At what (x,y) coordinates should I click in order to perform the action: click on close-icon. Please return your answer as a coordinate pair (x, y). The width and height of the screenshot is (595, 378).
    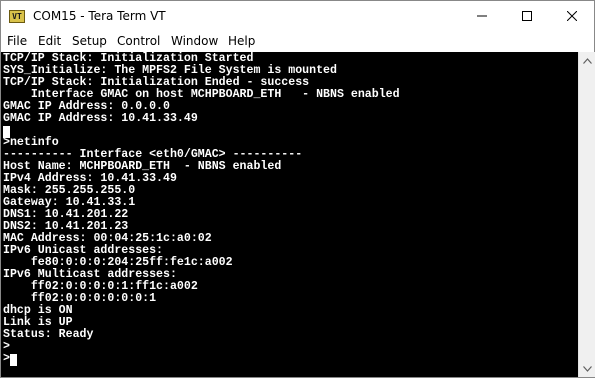
    Looking at the image, I should click on (571, 16).